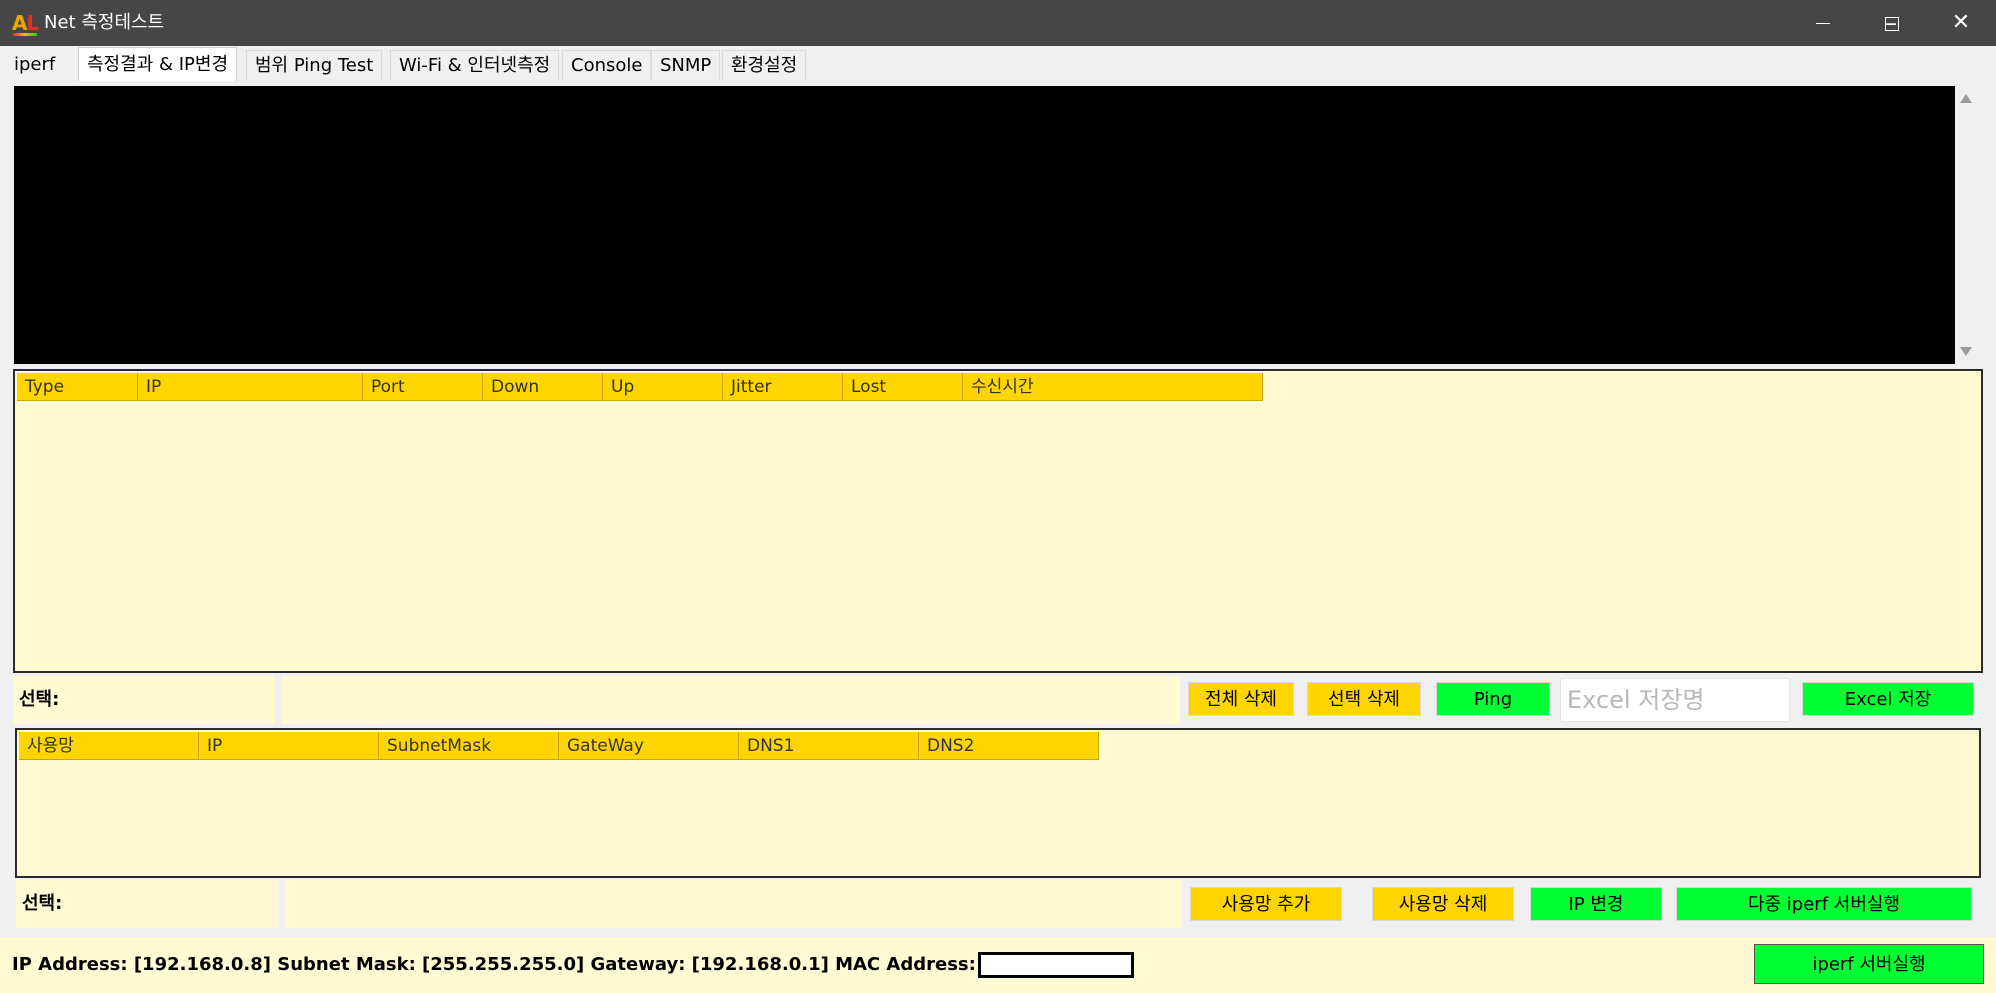 Image resolution: width=1996 pixels, height=993 pixels. I want to click on add-profile-button: 사용망 추가, so click(1266, 904).